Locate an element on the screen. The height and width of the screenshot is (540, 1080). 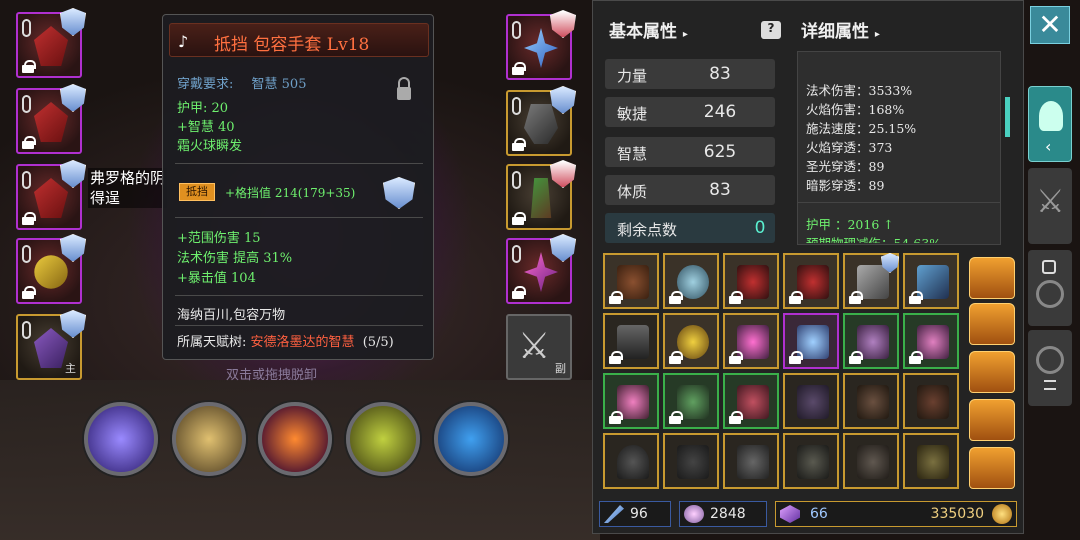
scrollbar is located at coordinates (1007, 117).